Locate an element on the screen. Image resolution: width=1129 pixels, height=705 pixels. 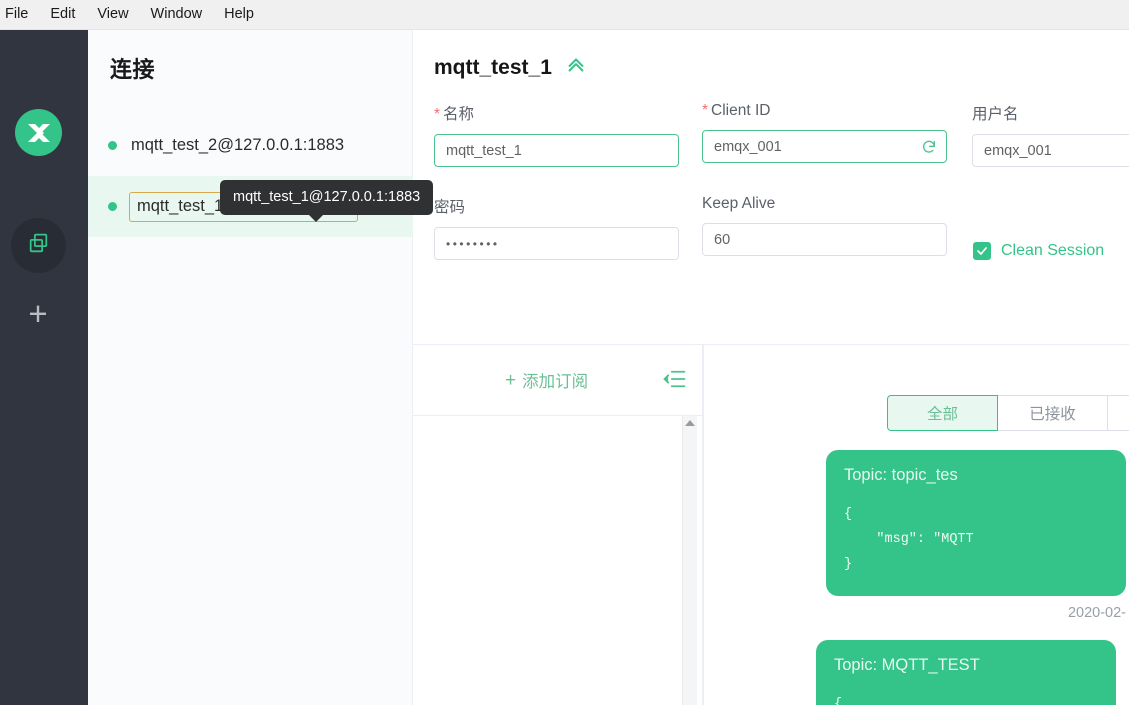
menu-item-help: Help is located at coordinates (239, 14).